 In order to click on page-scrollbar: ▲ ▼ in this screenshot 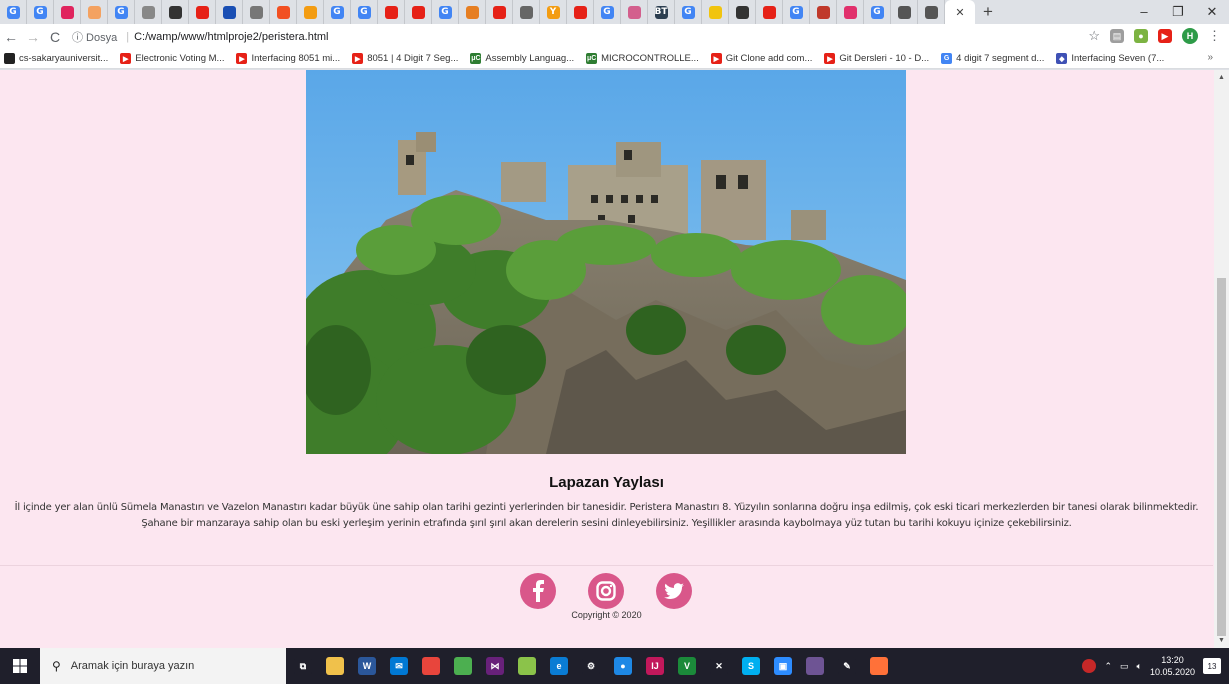, I will do `click(1221, 359)`.